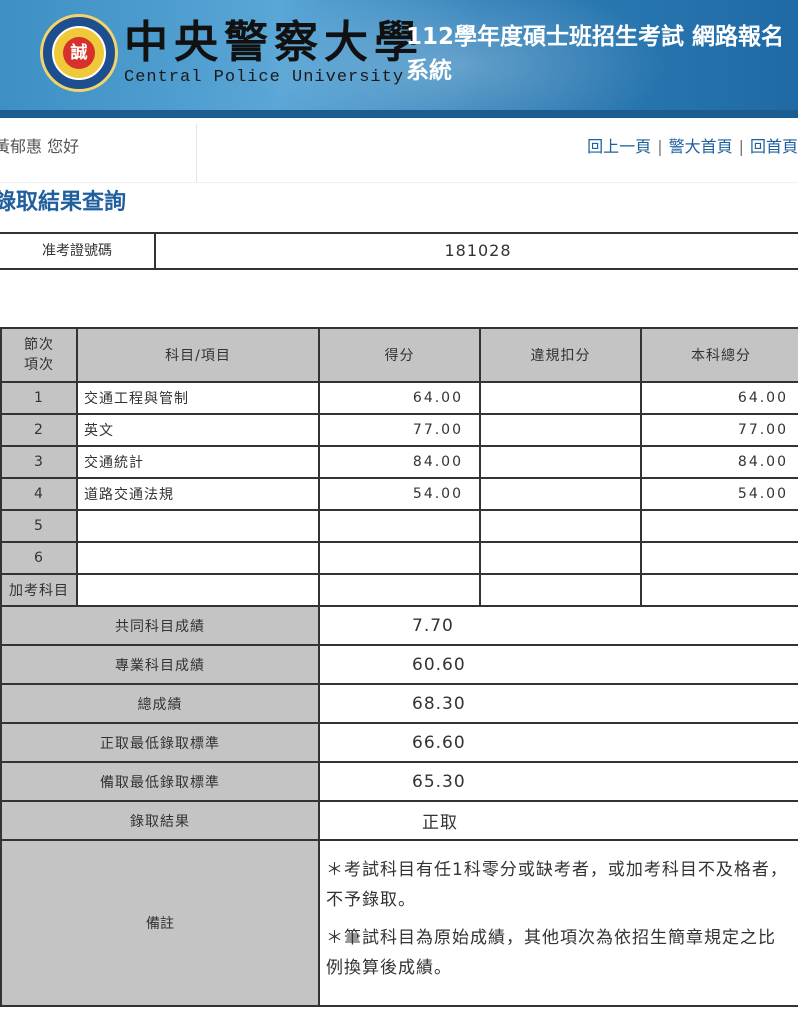 The image size is (798, 1024). What do you see at coordinates (39, 590) in the screenshot?
I see `row-number: 加考科目` at bounding box center [39, 590].